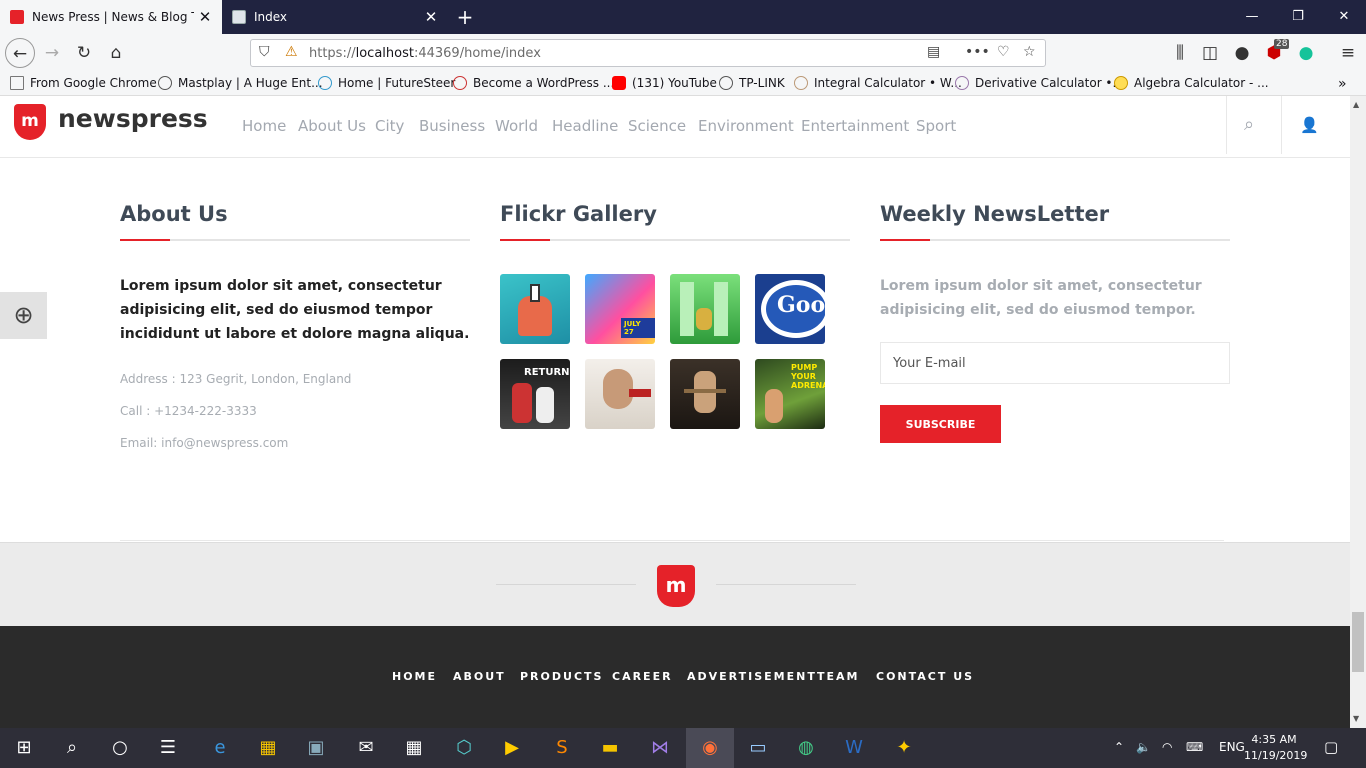 The height and width of the screenshot is (768, 1366). What do you see at coordinates (1306, 53) in the screenshot?
I see `grammarly-icon: ●` at bounding box center [1306, 53].